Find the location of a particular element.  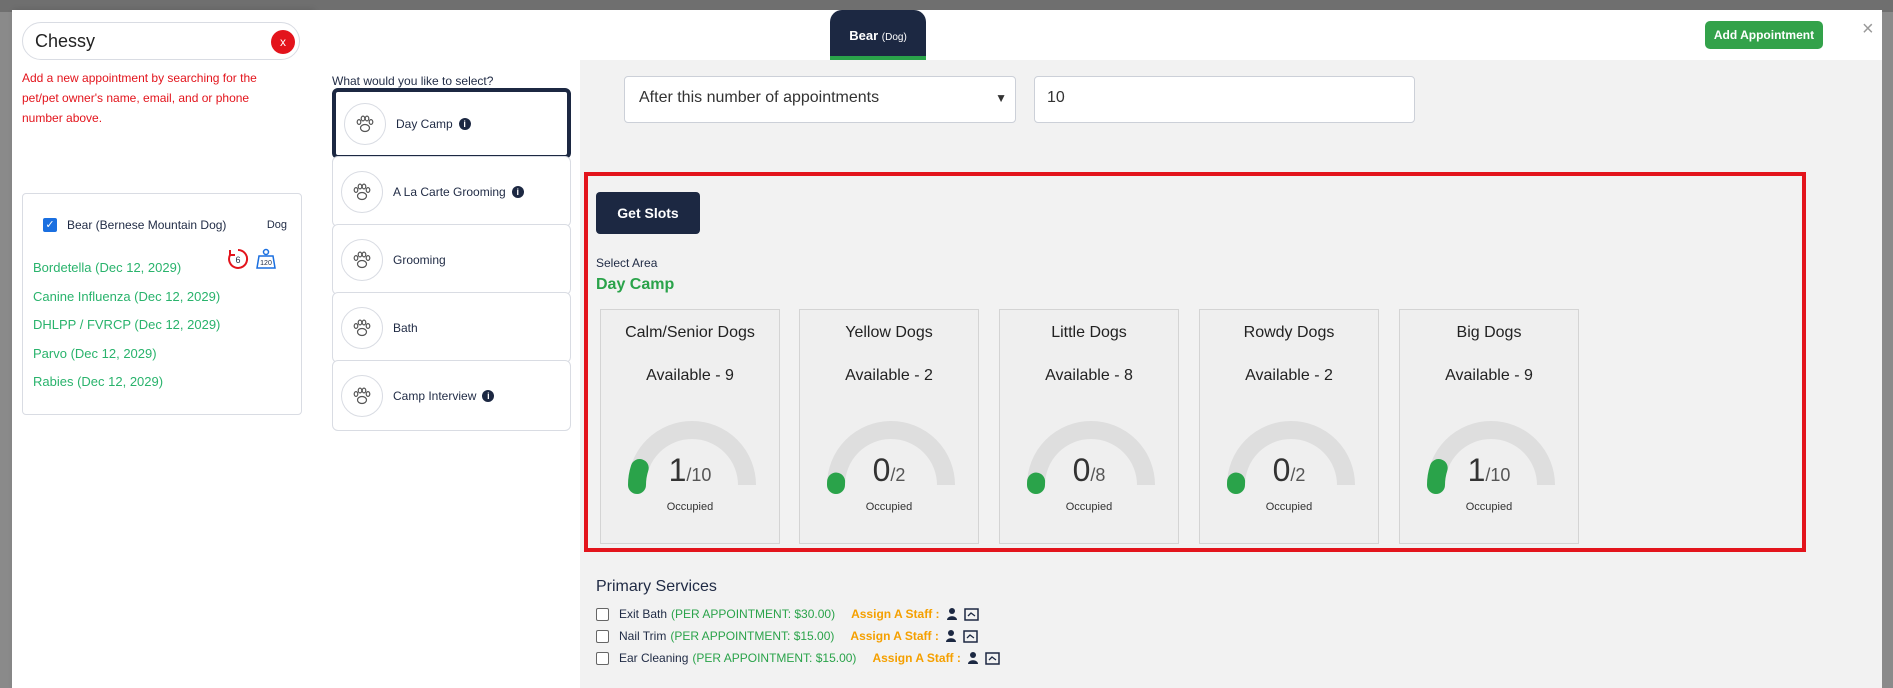

vaccination-item: Parvo (Dec 12, 2029) is located at coordinates (95, 353).